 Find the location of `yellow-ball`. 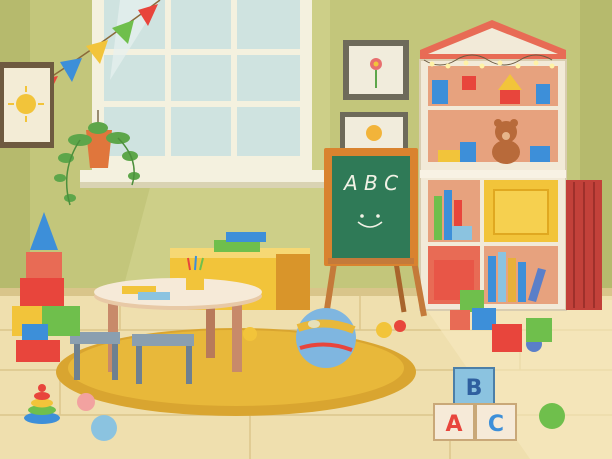

yellow-ball is located at coordinates (384, 330).